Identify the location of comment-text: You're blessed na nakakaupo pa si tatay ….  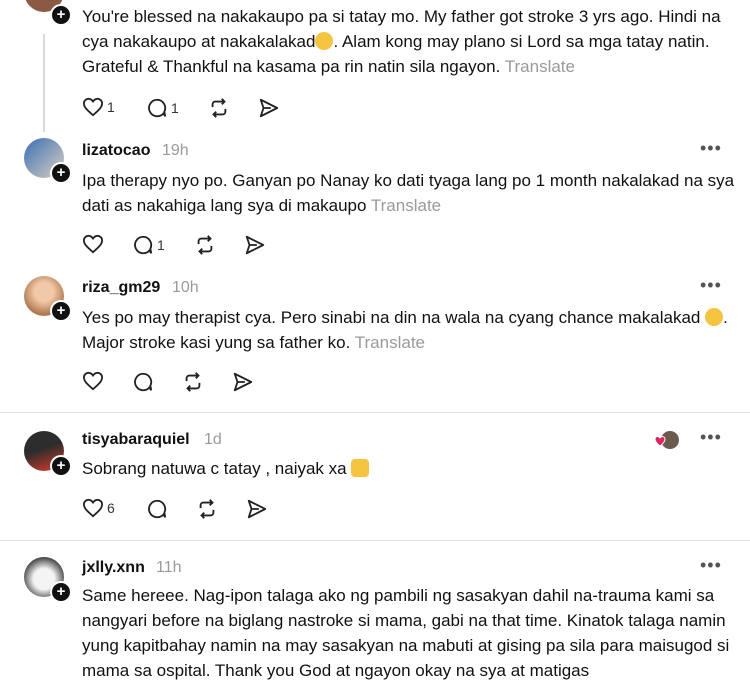
(412, 41).